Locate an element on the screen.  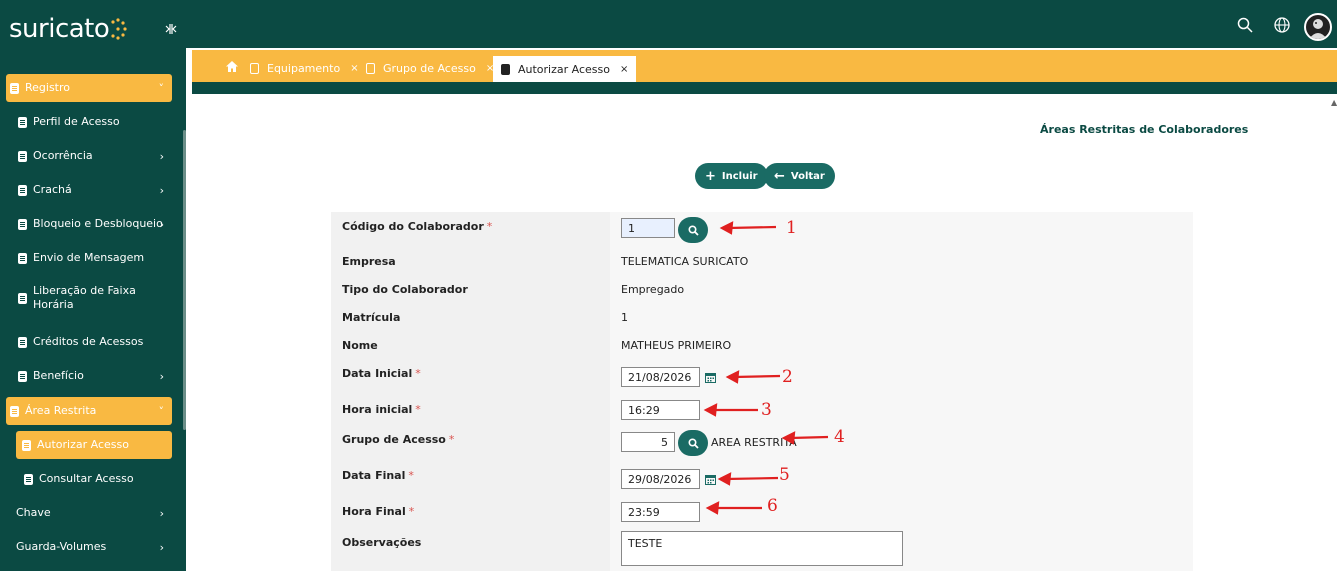
sidebar-item-1: Perfil de Acesso is located at coordinates (89, 122).